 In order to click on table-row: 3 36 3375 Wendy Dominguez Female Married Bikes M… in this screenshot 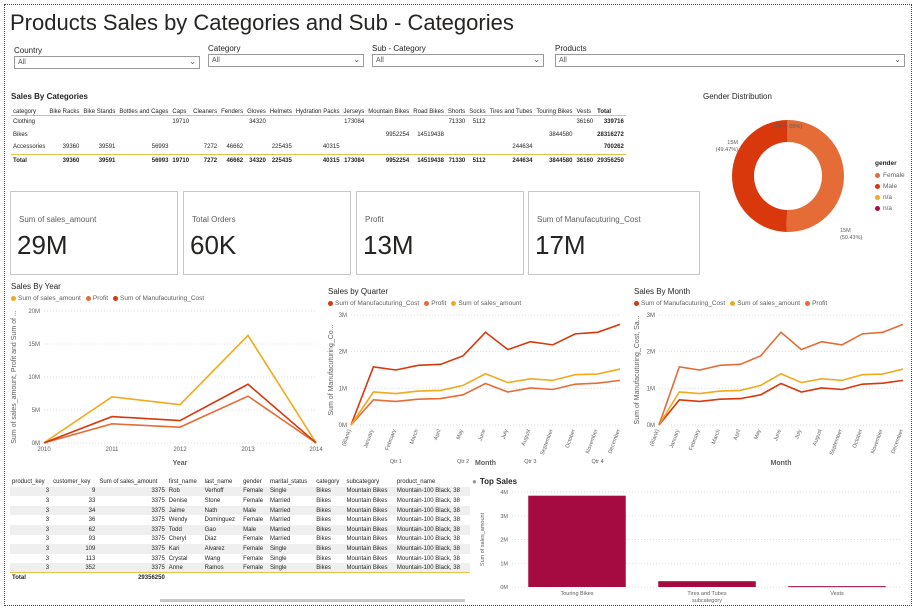, I will do `click(240, 520)`.